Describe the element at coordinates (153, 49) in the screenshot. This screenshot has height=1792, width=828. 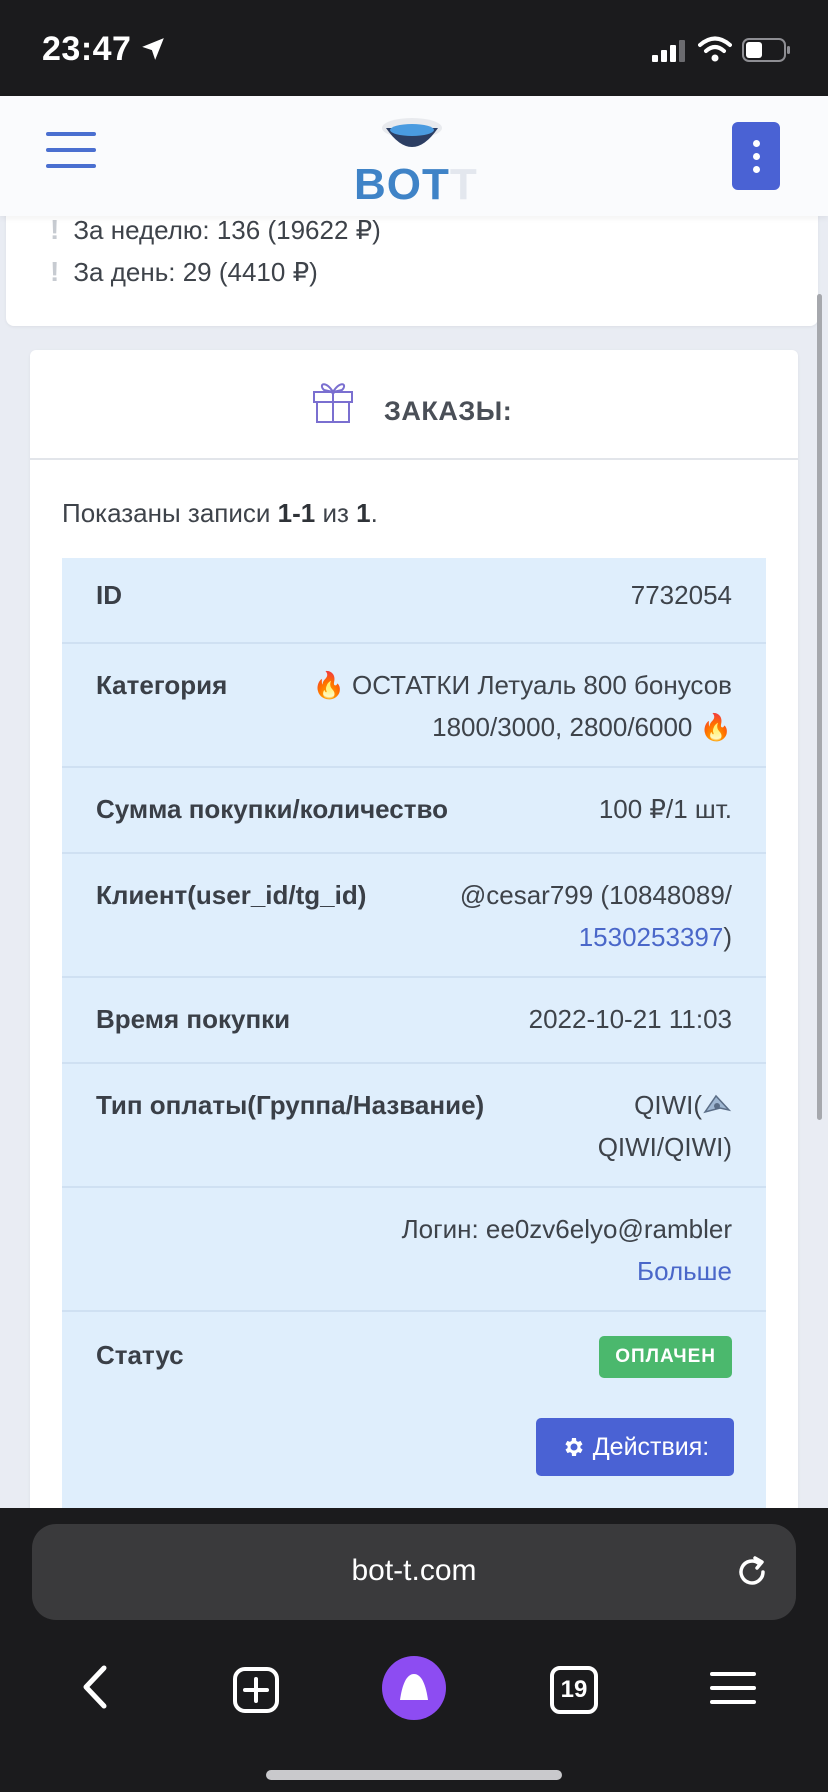
I see `location-arrow-icon` at that location.